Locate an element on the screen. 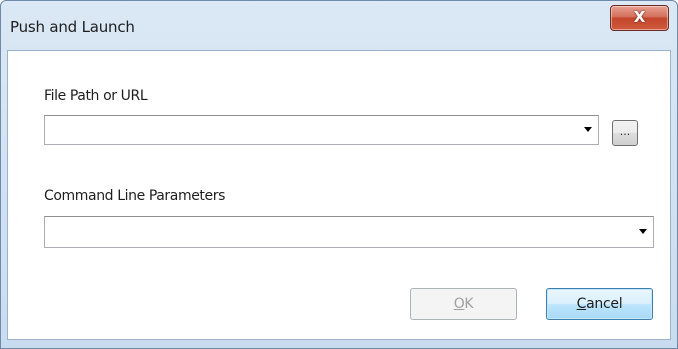  close-button: X is located at coordinates (639, 18).